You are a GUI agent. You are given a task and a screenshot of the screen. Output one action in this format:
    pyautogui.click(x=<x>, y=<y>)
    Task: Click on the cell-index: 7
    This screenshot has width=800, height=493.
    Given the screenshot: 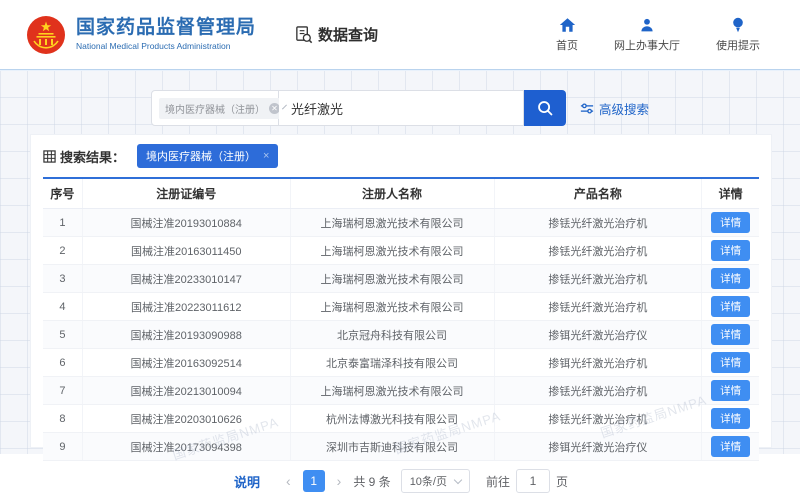 What is the action you would take?
    pyautogui.click(x=63, y=390)
    